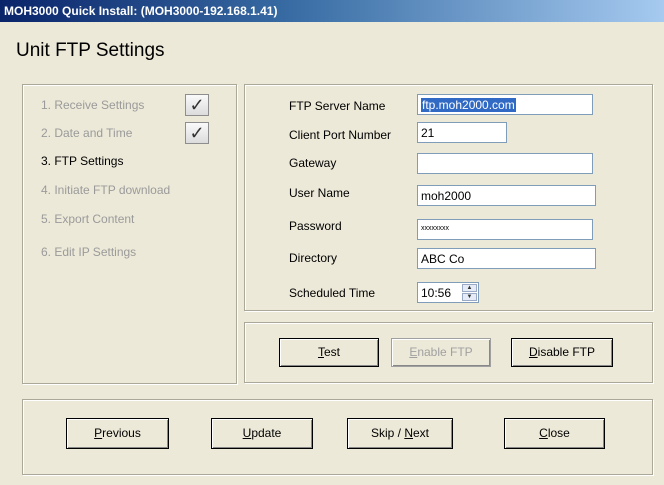 The image size is (664, 485). What do you see at coordinates (106, 190) in the screenshot?
I see `step-initiate-ftp-download: 4. Initiate FTP download` at bounding box center [106, 190].